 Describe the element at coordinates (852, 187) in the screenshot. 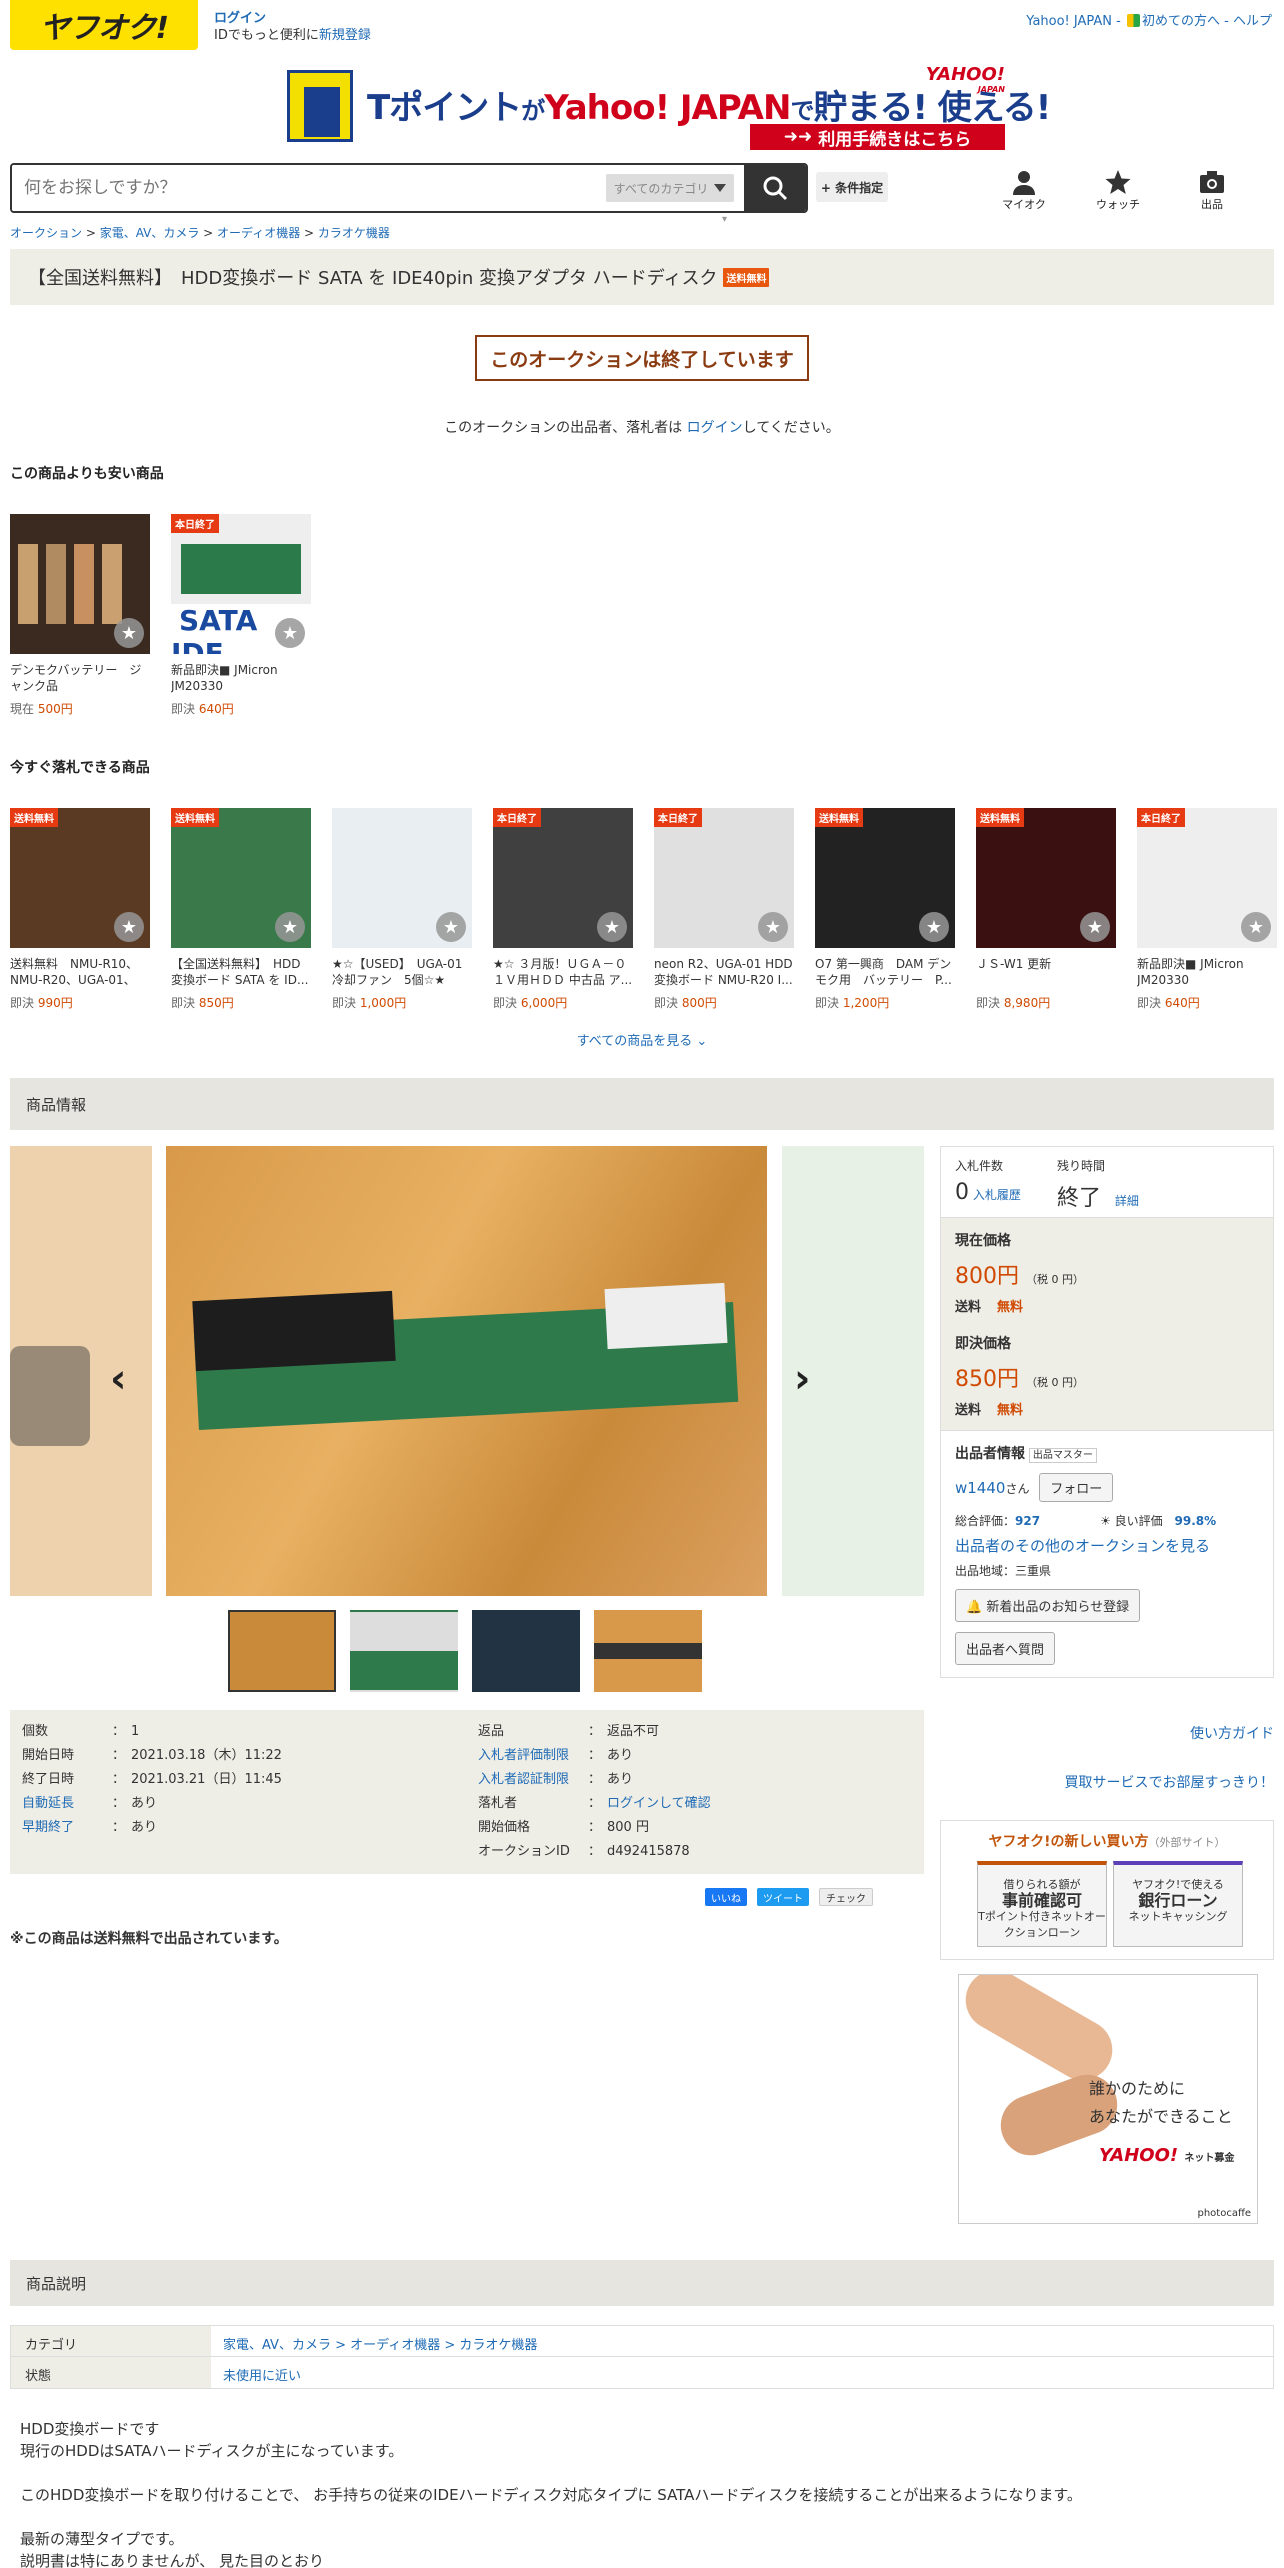

I see `condition-button: + 条件指定` at that location.